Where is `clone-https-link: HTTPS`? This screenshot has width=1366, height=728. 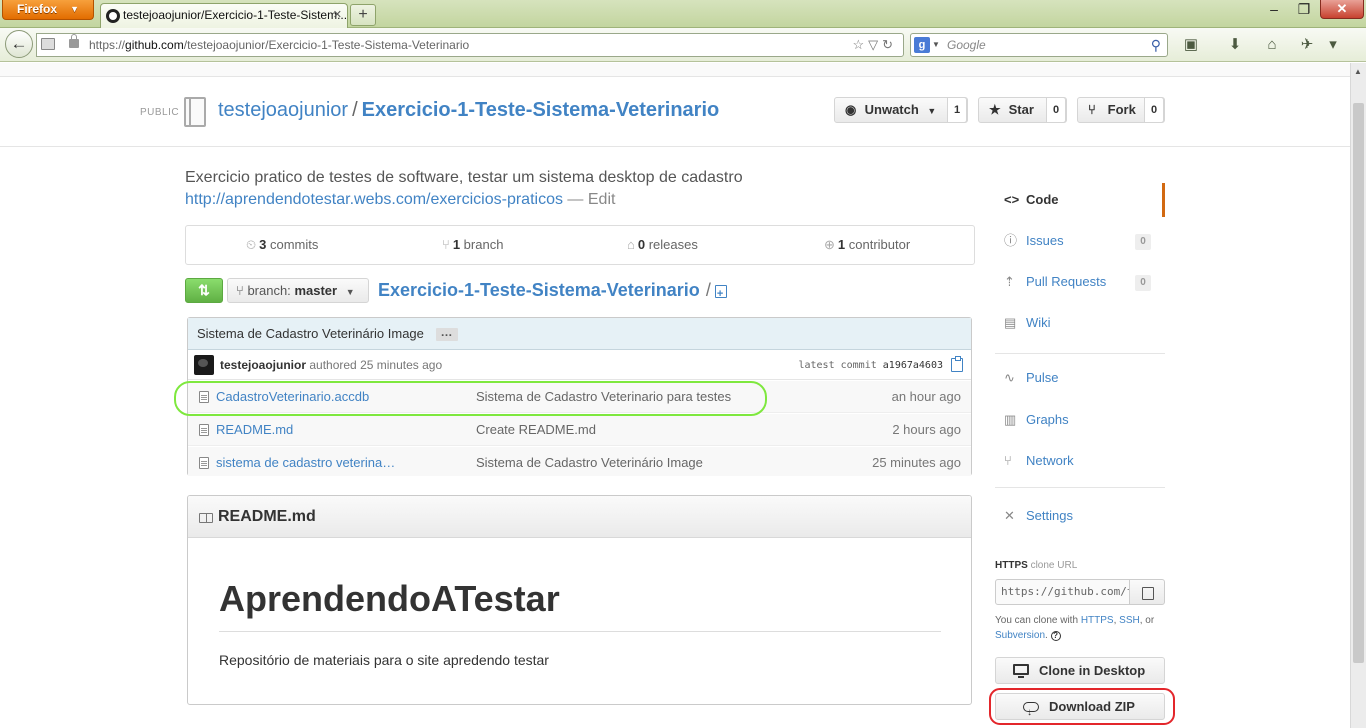
clone-https-link: HTTPS is located at coordinates (1097, 620).